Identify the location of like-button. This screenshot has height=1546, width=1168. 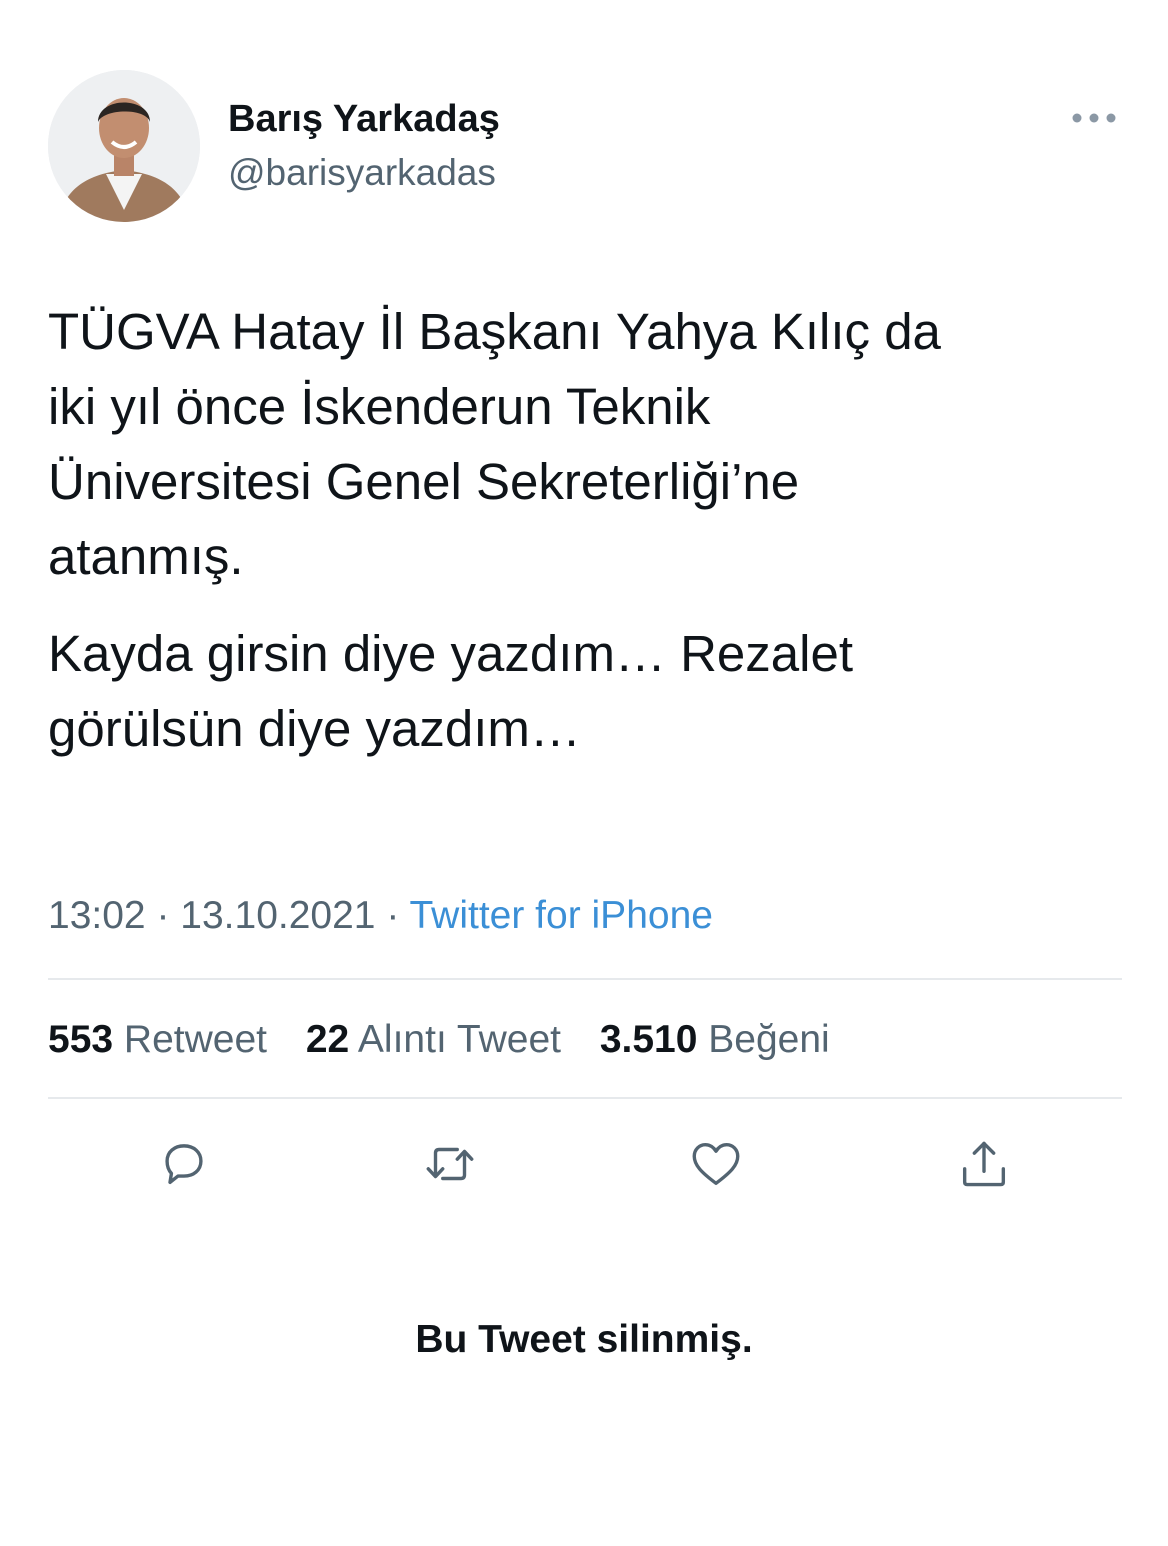
(716, 1164).